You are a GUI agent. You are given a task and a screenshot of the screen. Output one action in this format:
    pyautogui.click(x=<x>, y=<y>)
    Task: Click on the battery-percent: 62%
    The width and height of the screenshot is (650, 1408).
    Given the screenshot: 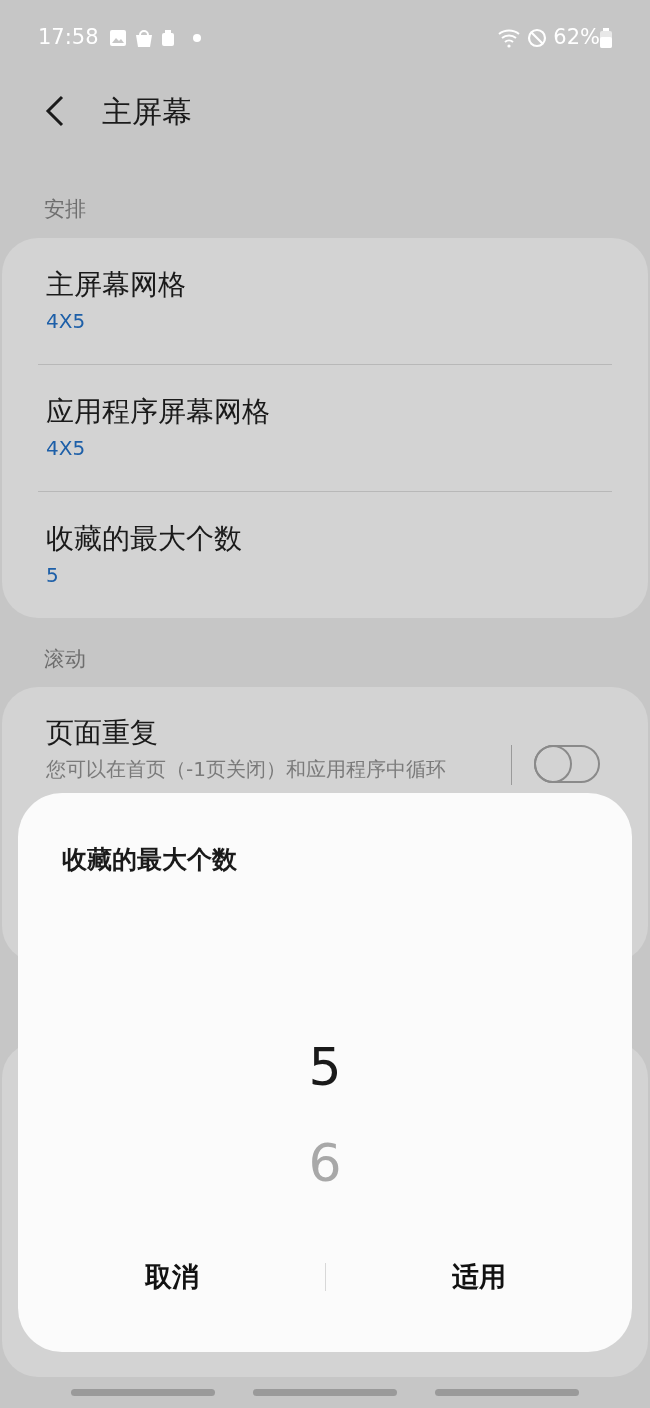 What is the action you would take?
    pyautogui.click(x=576, y=38)
    